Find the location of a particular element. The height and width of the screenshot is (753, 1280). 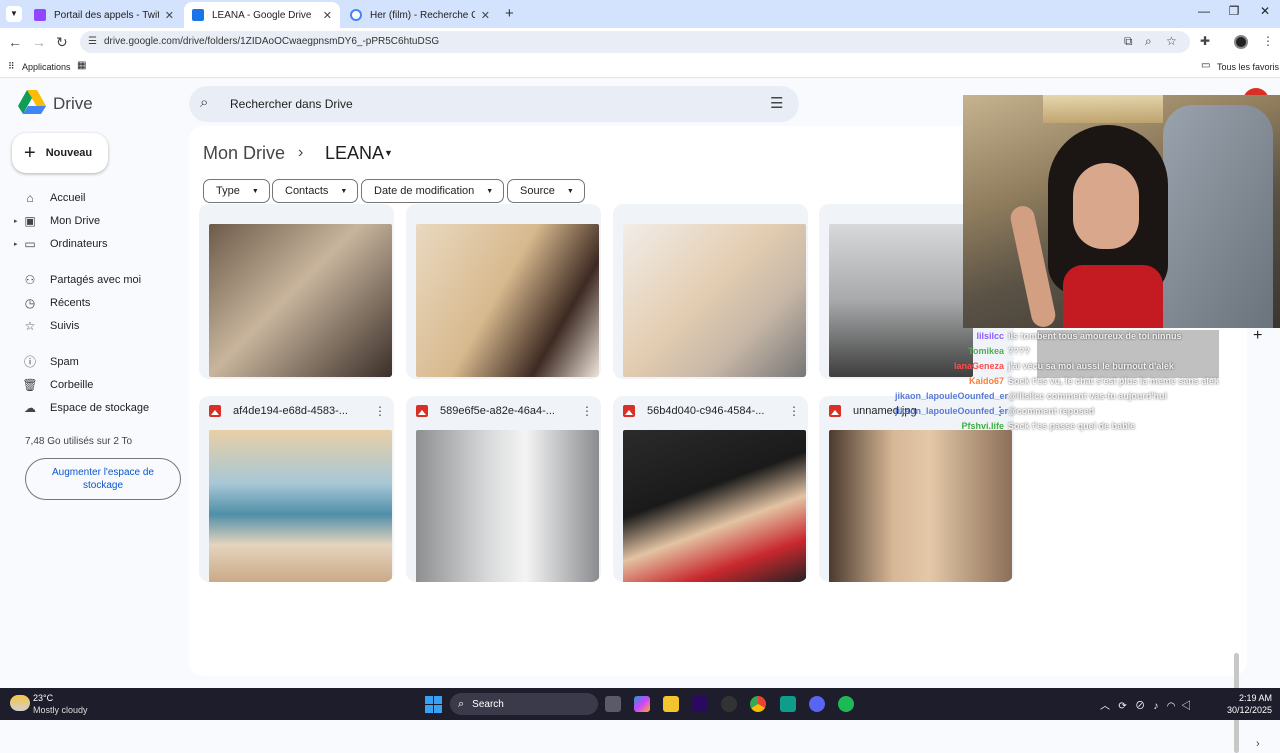

file-card: 589e6f5e-a82e-46a4-... ⋮ is located at coordinates (503, 489).